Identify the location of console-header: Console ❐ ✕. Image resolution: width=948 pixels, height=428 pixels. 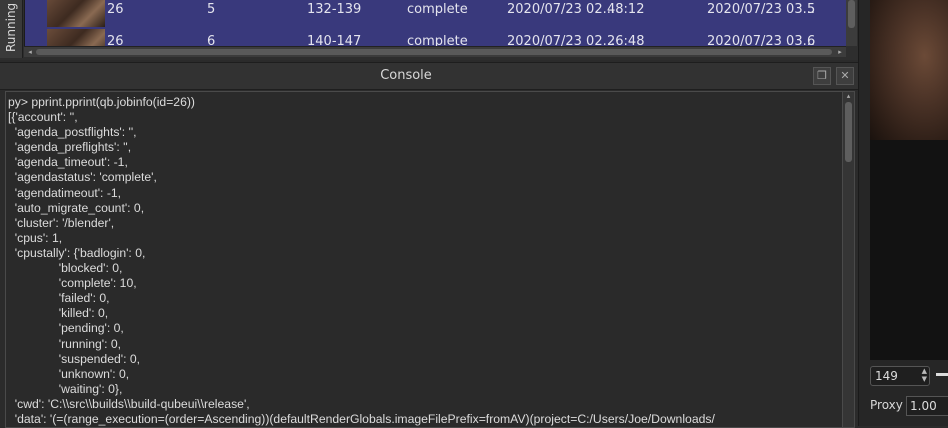
(429, 76).